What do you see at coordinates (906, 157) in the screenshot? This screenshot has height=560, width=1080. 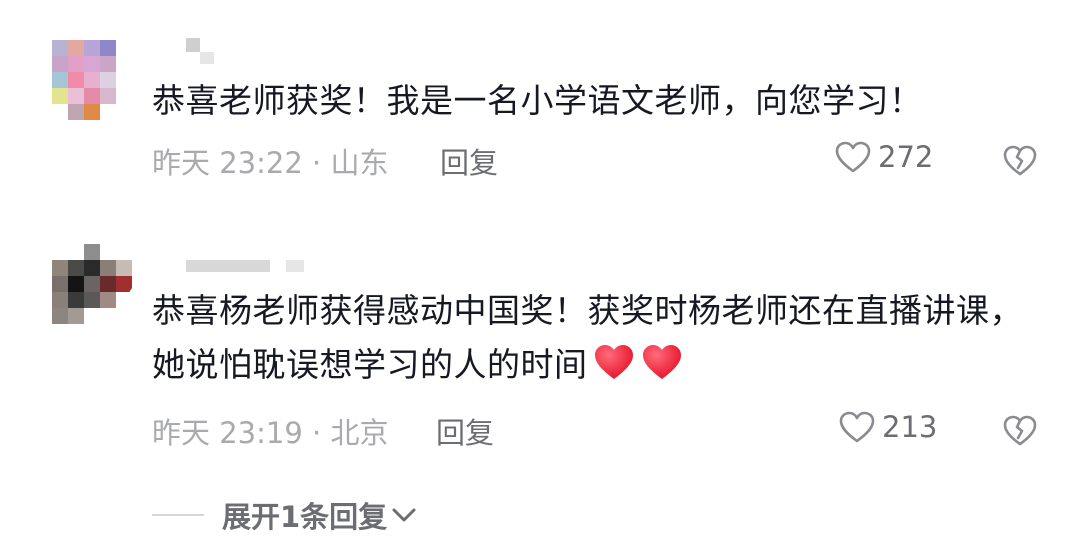 I see `like-count: 272` at bounding box center [906, 157].